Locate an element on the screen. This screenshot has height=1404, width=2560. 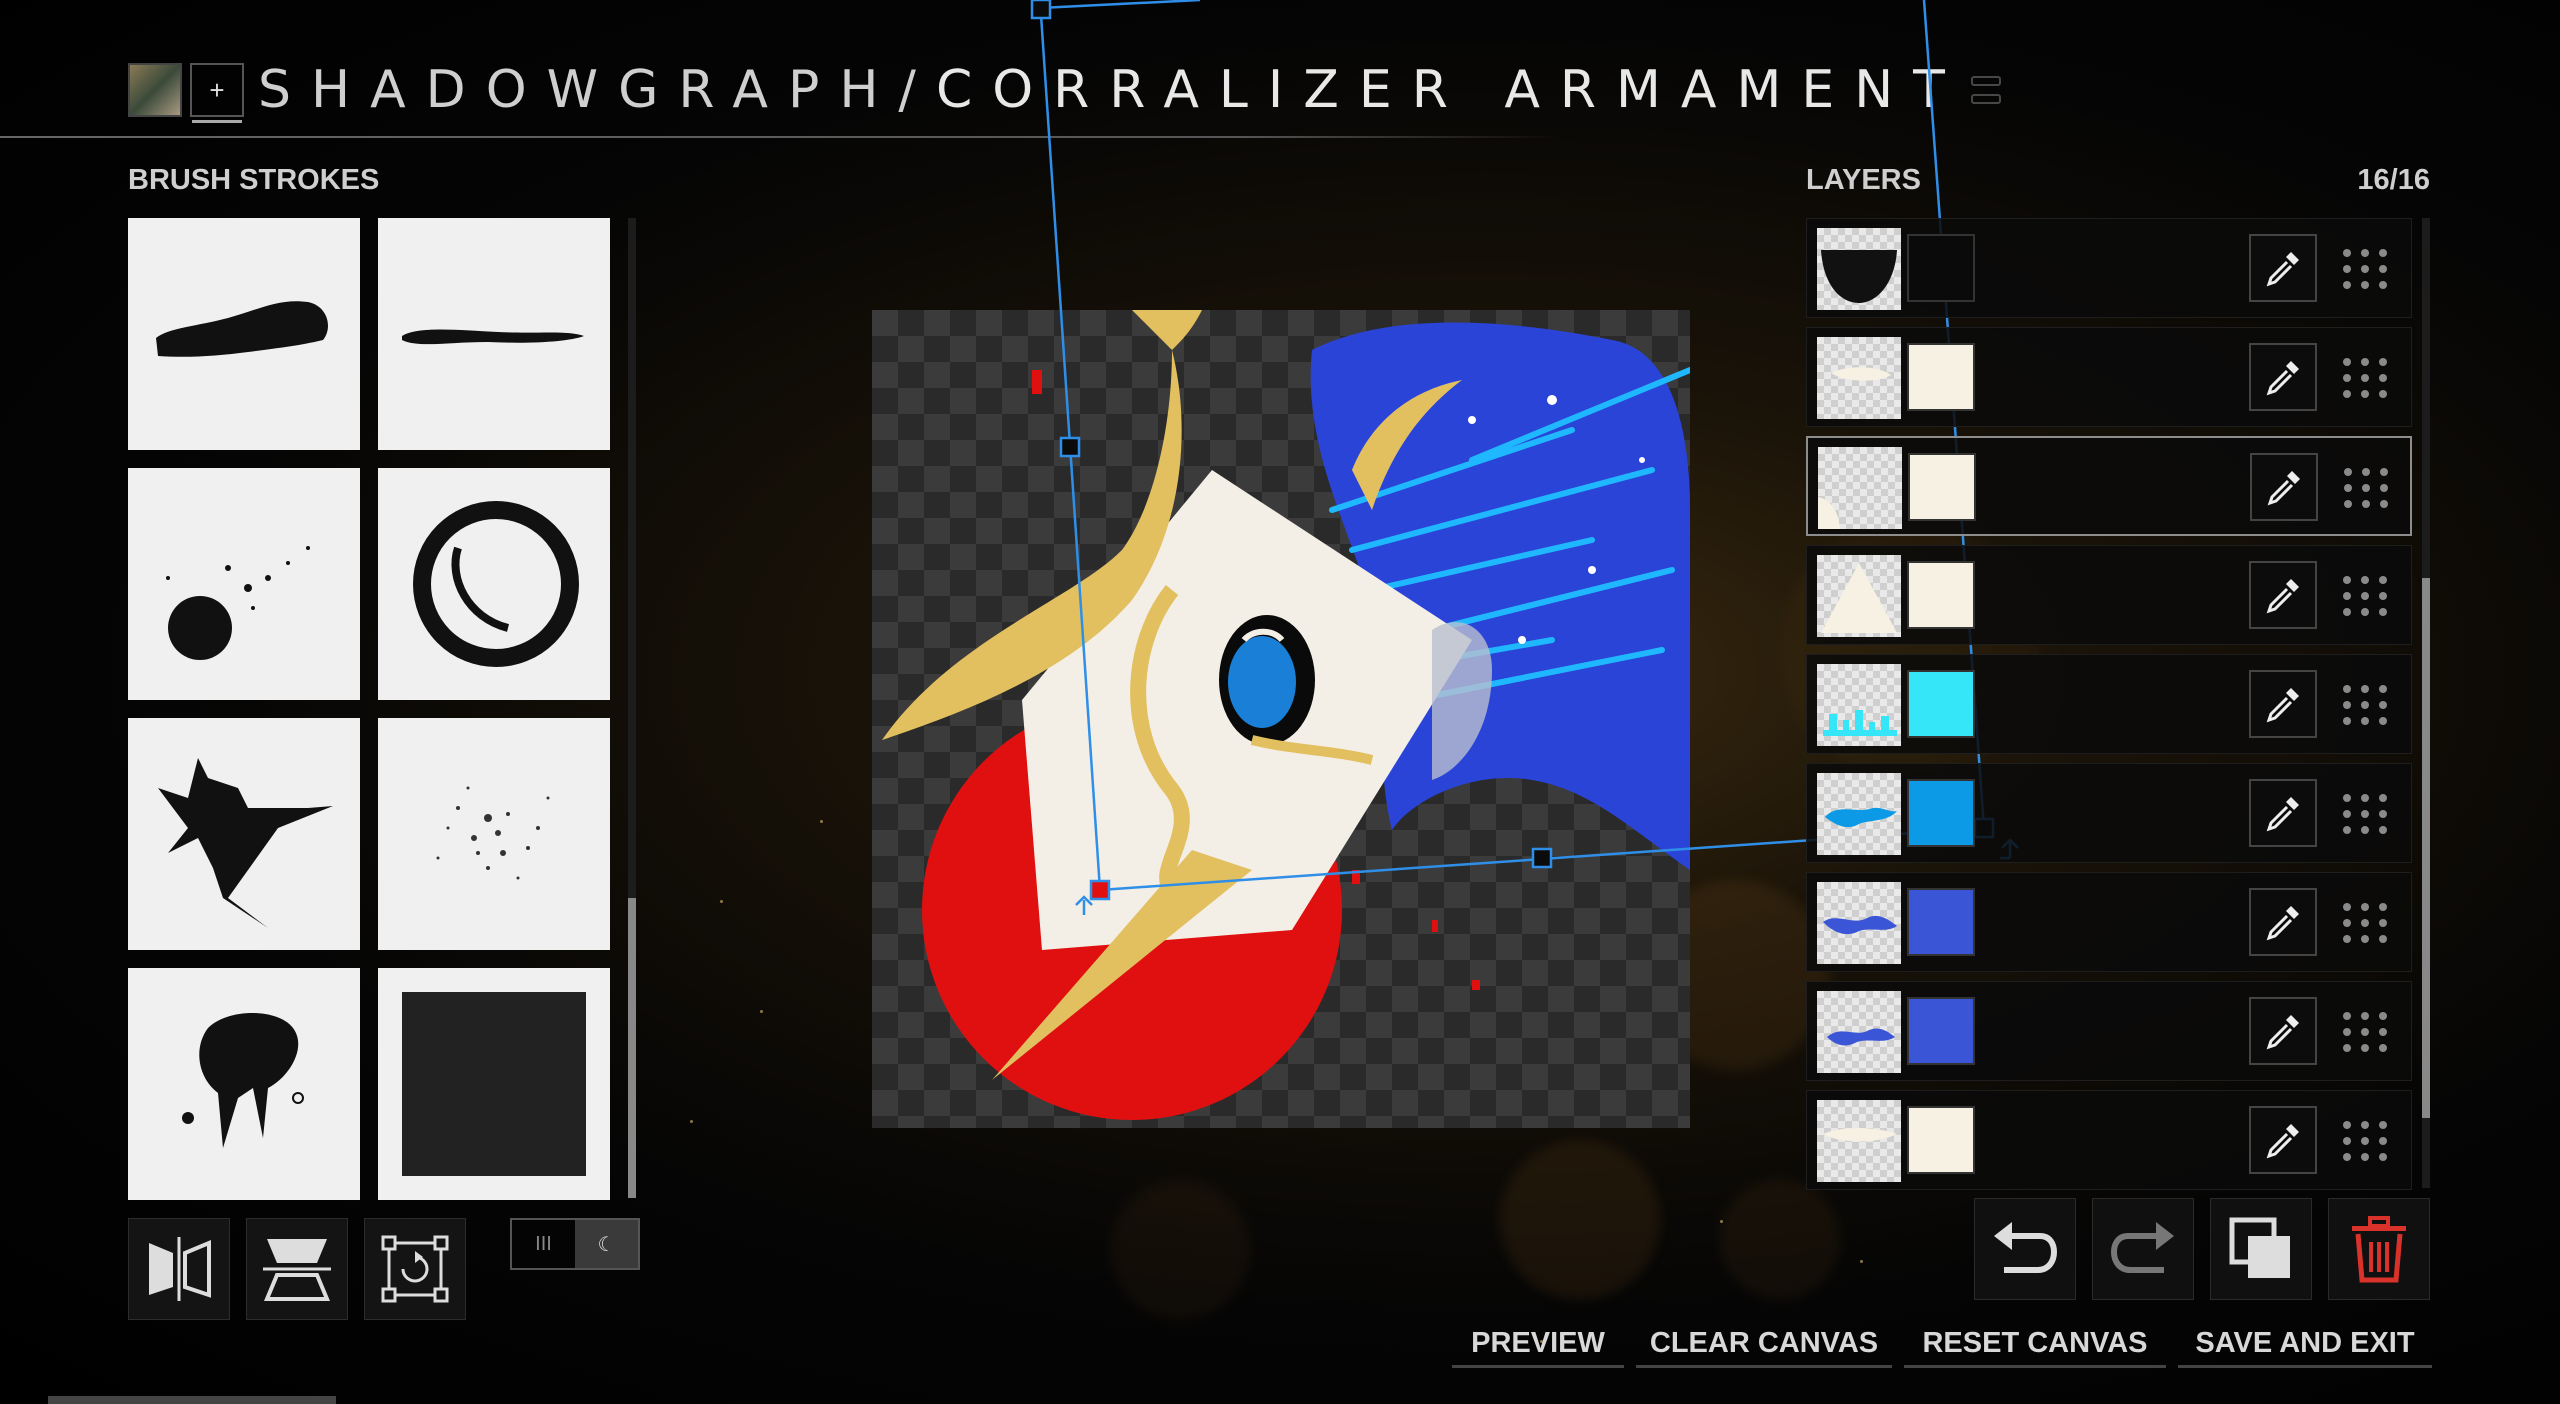
brush-mode-toggle: III ☾ is located at coordinates (575, 1244).